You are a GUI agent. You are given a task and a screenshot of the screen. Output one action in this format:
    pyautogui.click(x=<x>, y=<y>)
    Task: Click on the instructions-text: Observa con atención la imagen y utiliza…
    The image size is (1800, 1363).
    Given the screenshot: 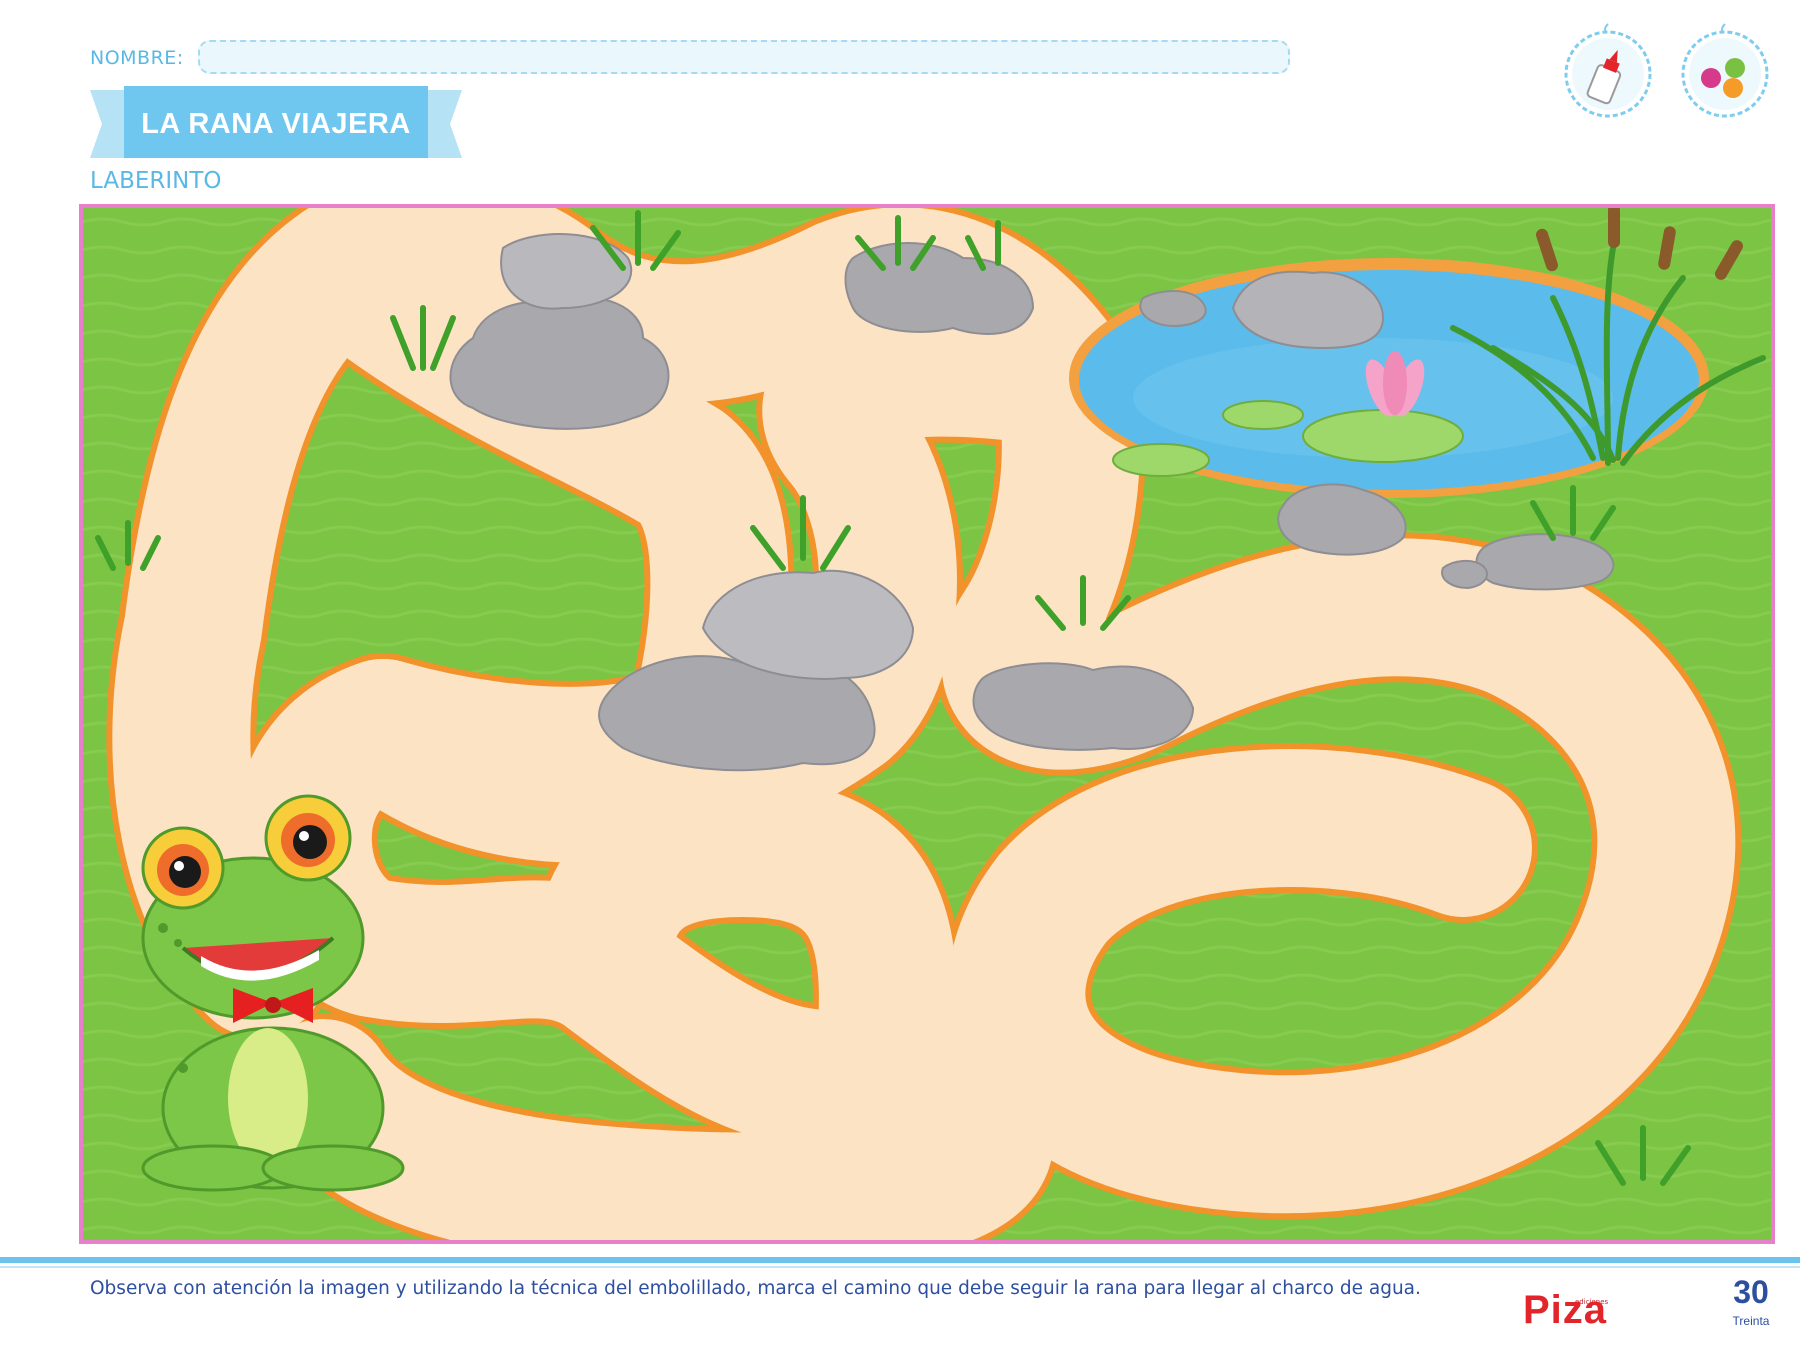 What is the action you would take?
    pyautogui.click(x=755, y=1288)
    